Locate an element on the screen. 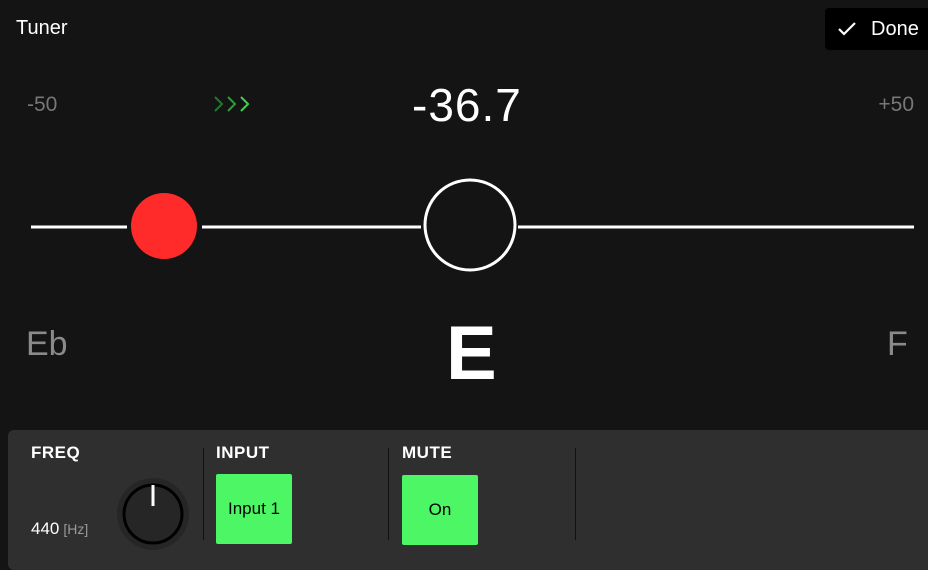 This screenshot has width=928, height=570. mute-toggle-button: On is located at coordinates (440, 510).